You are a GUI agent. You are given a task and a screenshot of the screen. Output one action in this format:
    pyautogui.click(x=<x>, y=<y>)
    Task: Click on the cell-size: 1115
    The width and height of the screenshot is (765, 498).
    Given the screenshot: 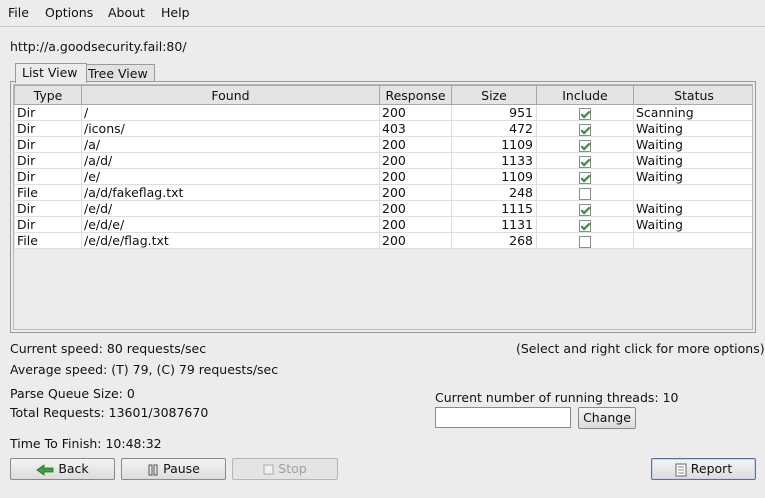 What is the action you would take?
    pyautogui.click(x=494, y=208)
    